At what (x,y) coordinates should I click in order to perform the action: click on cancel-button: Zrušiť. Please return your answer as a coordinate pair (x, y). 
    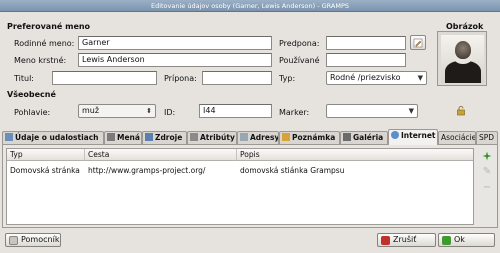
    Looking at the image, I should click on (406, 240).